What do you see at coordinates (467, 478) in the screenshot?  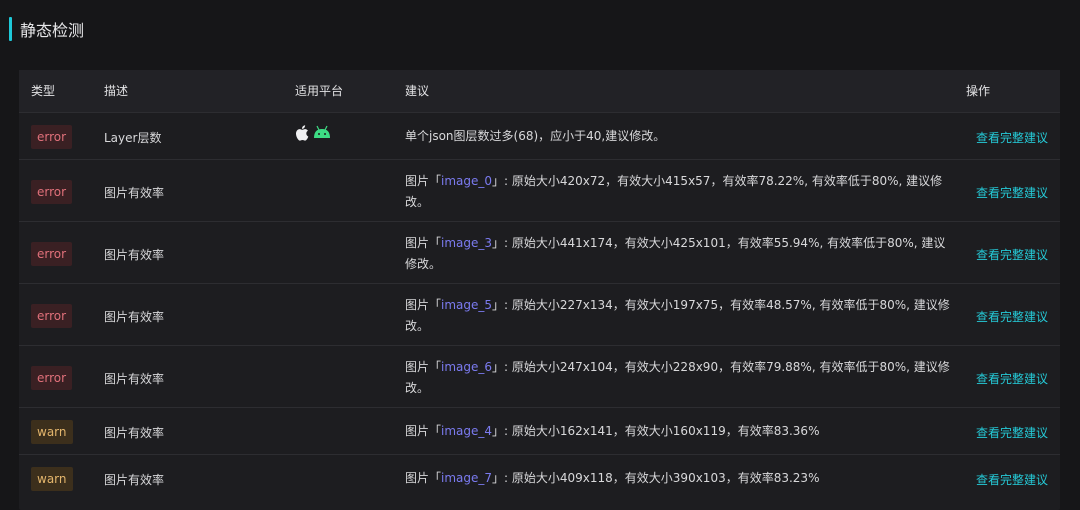 I see `image-name-highlight: image_7` at bounding box center [467, 478].